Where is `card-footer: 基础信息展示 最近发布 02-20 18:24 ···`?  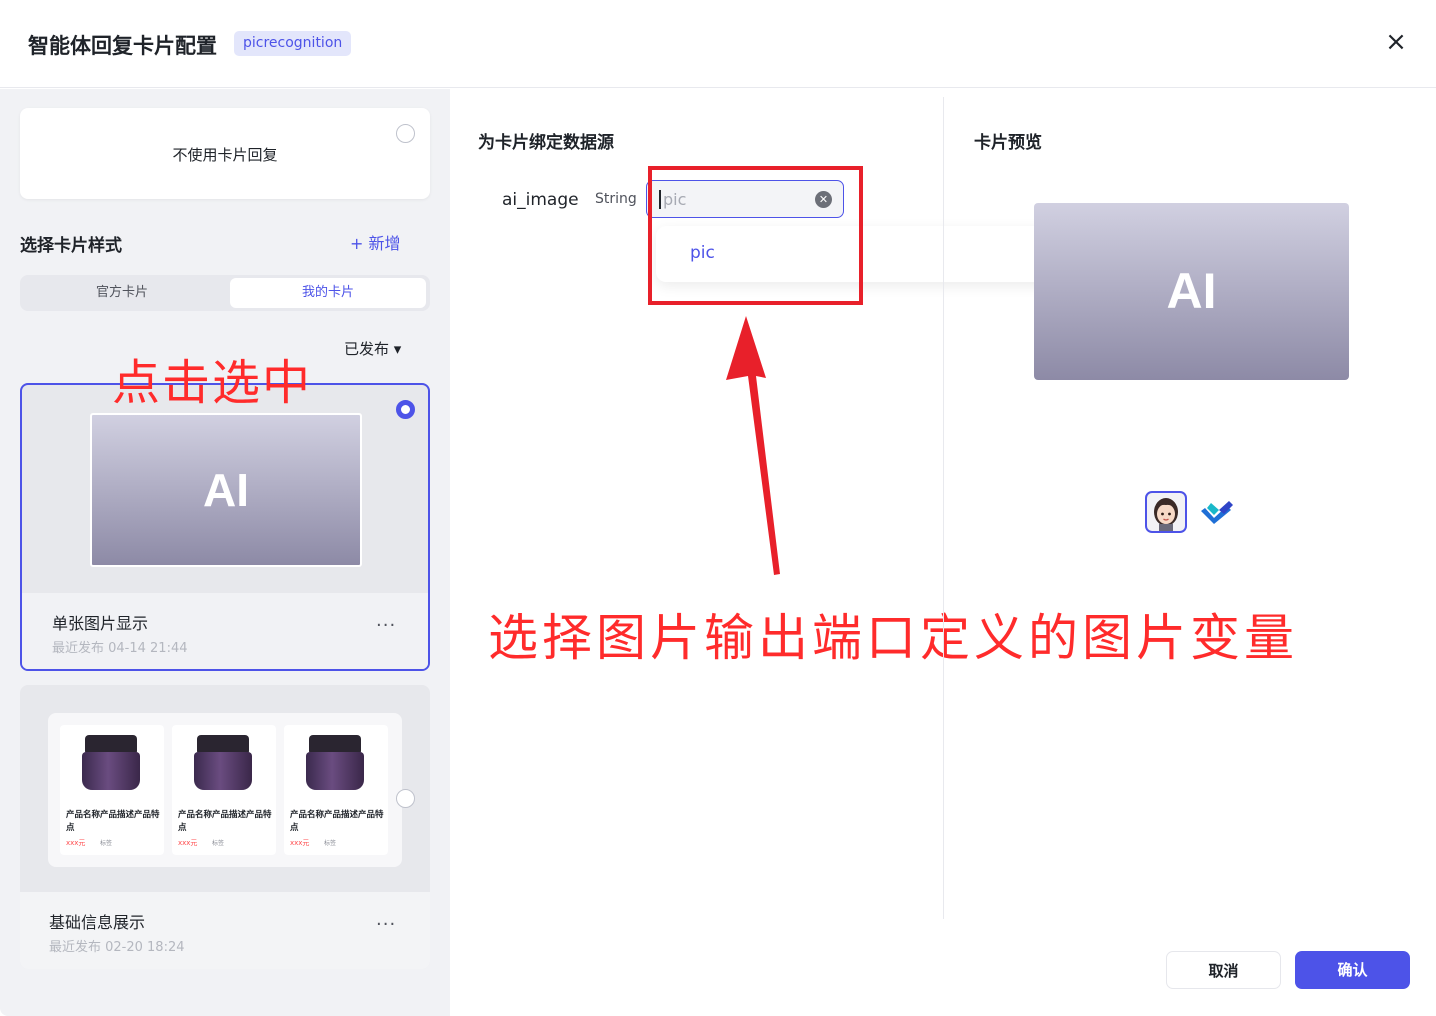 card-footer: 基础信息展示 最近发布 02-20 18:24 ··· is located at coordinates (225, 930).